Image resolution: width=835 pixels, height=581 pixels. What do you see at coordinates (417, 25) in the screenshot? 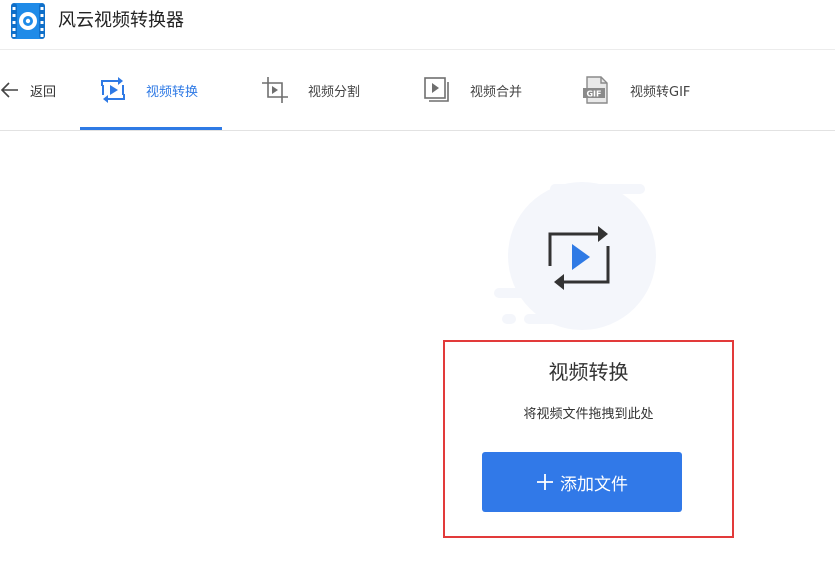
I see `title-bar: 风云视频转换器` at bounding box center [417, 25].